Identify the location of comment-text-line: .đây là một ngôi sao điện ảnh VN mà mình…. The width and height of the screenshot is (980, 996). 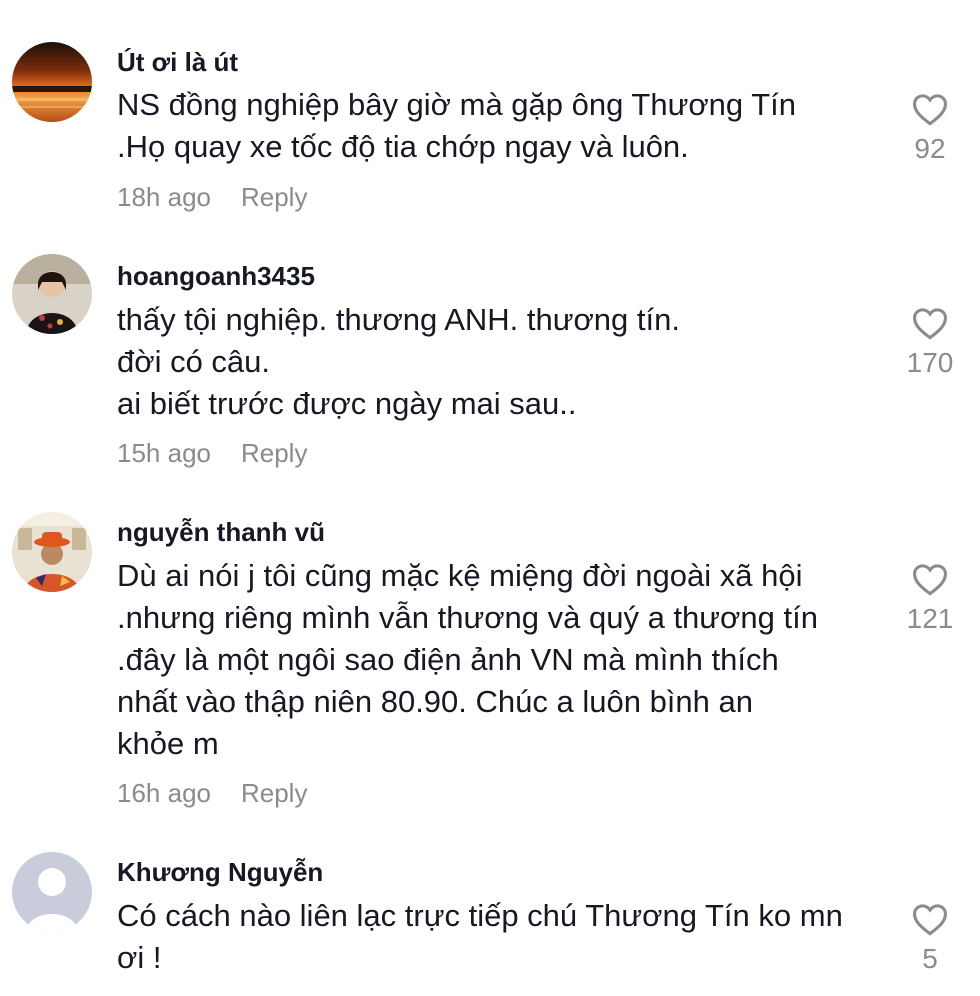
(448, 659).